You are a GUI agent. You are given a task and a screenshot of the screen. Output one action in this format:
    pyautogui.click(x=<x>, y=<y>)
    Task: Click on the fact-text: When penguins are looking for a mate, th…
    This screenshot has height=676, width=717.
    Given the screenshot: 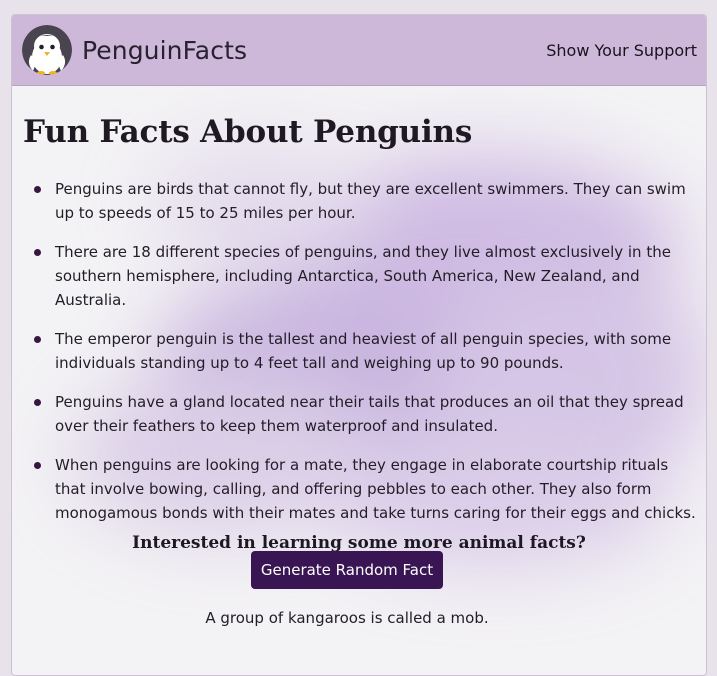 What is the action you would take?
    pyautogui.click(x=375, y=489)
    